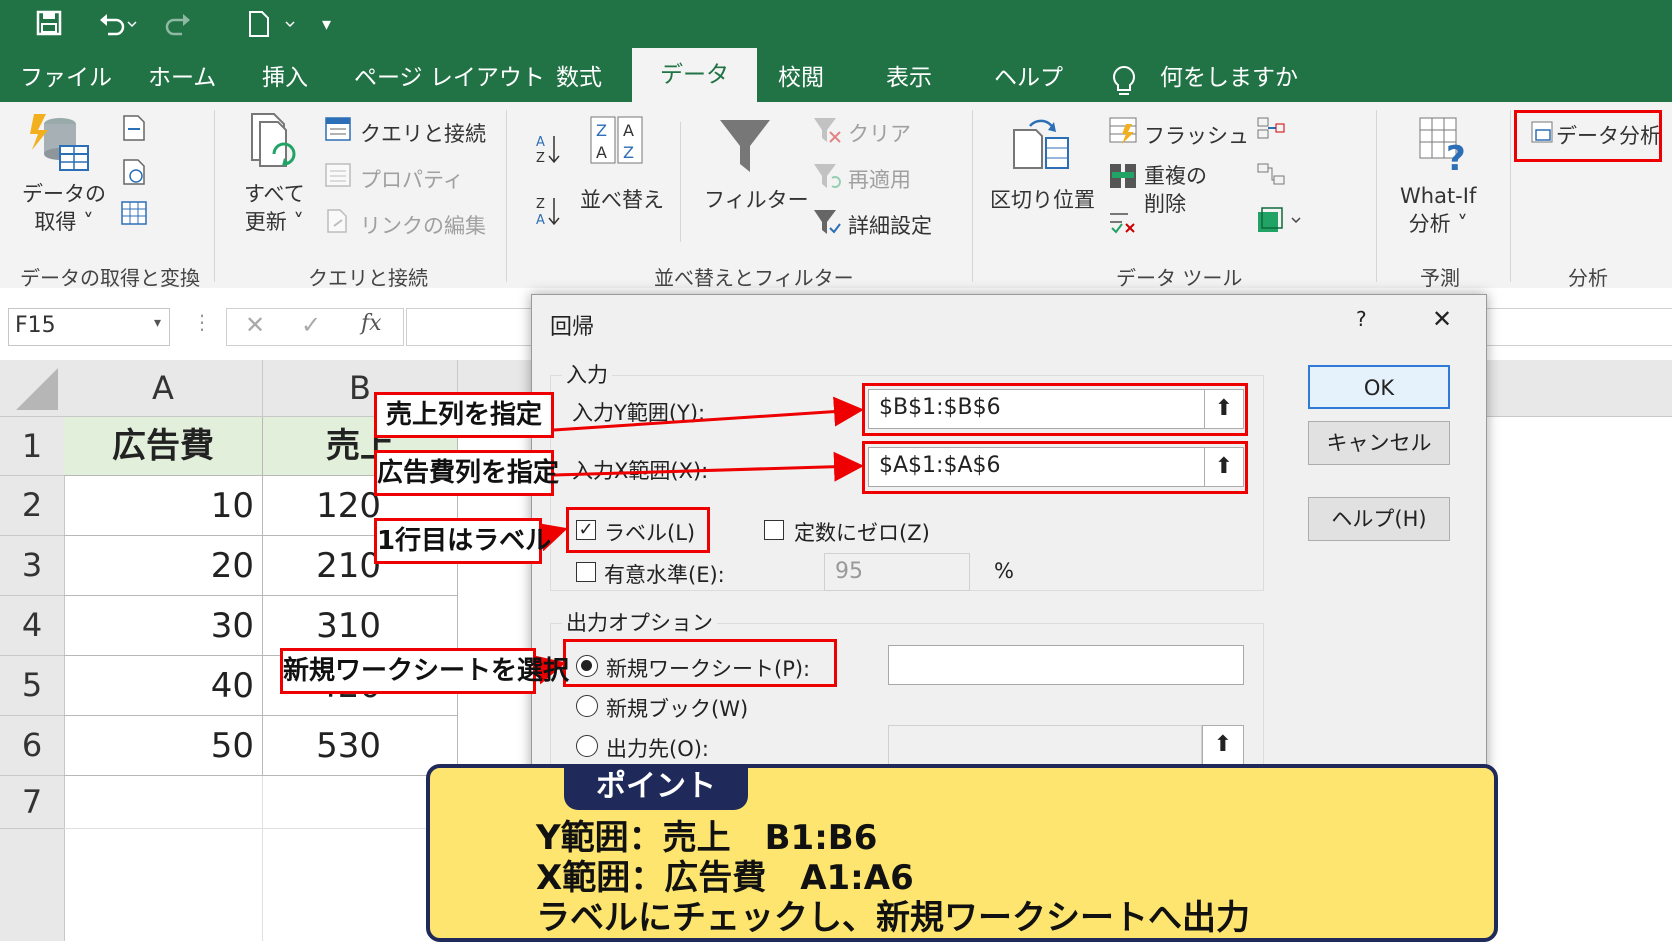 The height and width of the screenshot is (942, 1672). Describe the element at coordinates (462, 541) in the screenshot. I see `callout-label-row: 1行目はラベル` at that location.